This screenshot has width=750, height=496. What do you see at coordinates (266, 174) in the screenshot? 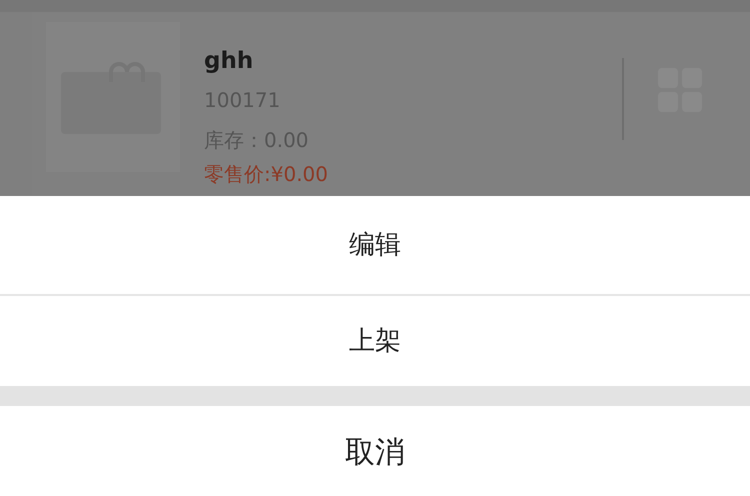
I see `retail-price: 零售价:¥0.00` at bounding box center [266, 174].